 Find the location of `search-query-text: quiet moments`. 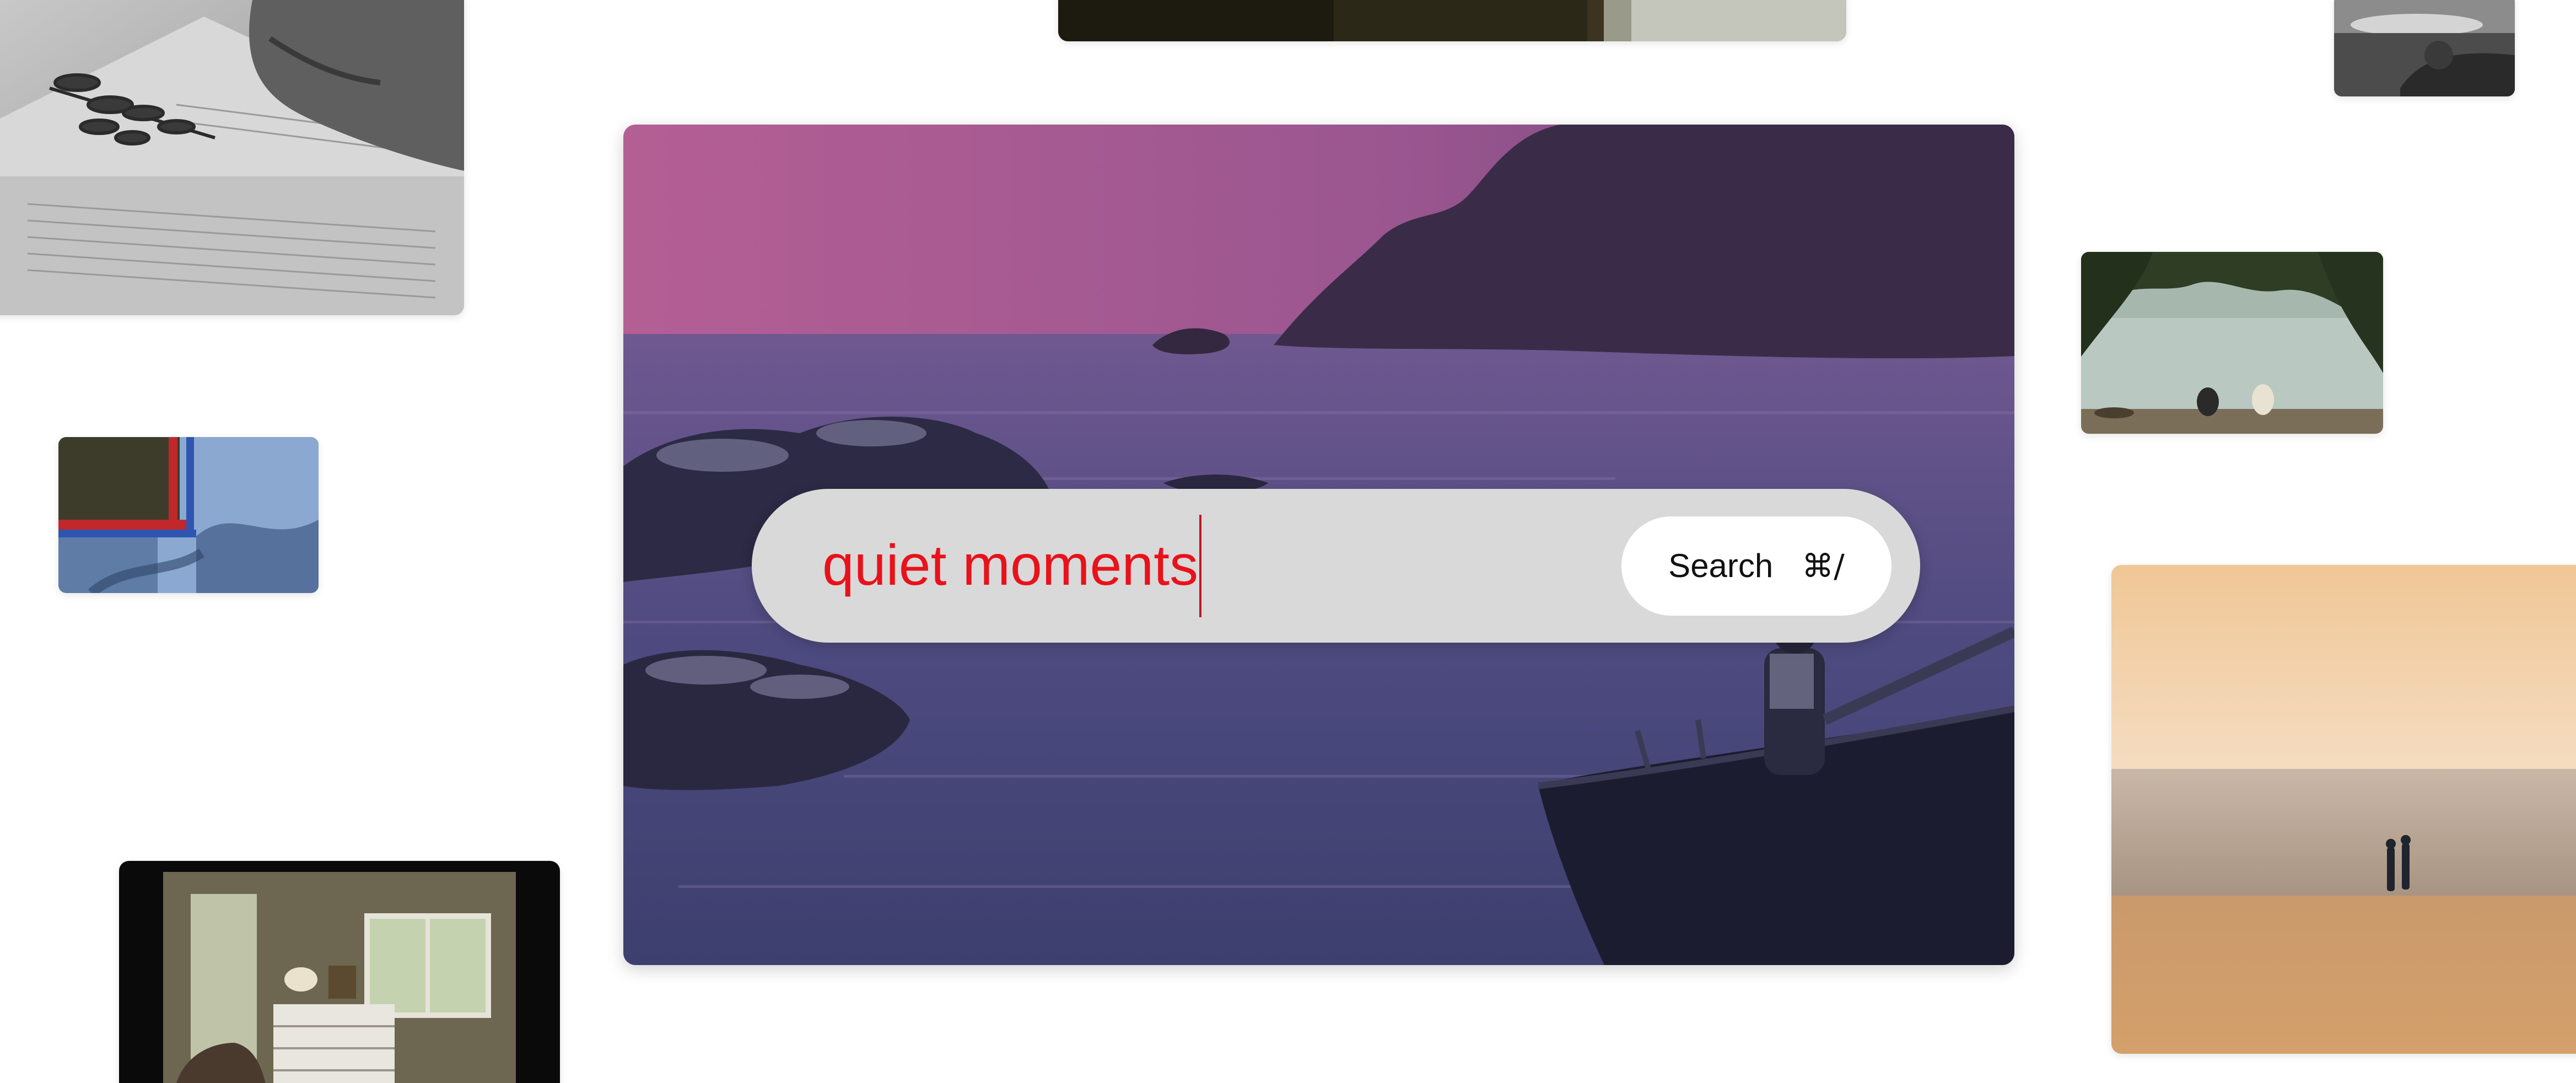

search-query-text: quiet moments is located at coordinates (1011, 565).